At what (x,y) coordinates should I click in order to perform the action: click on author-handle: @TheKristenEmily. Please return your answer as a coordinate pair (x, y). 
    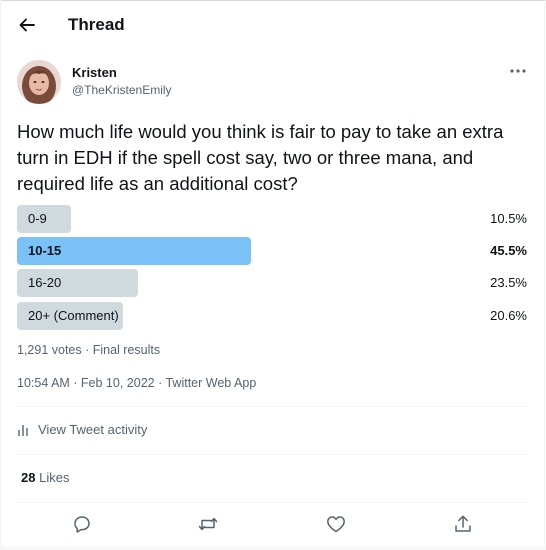
    Looking at the image, I should click on (122, 90).